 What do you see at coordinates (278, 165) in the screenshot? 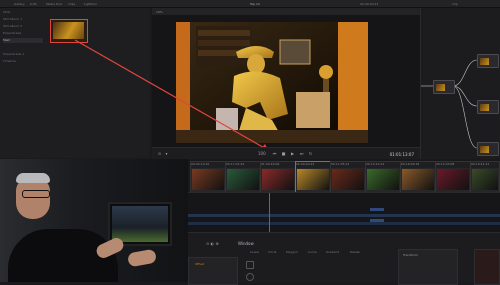
I see `clip-timecode: 01:00:40:09` at bounding box center [278, 165].